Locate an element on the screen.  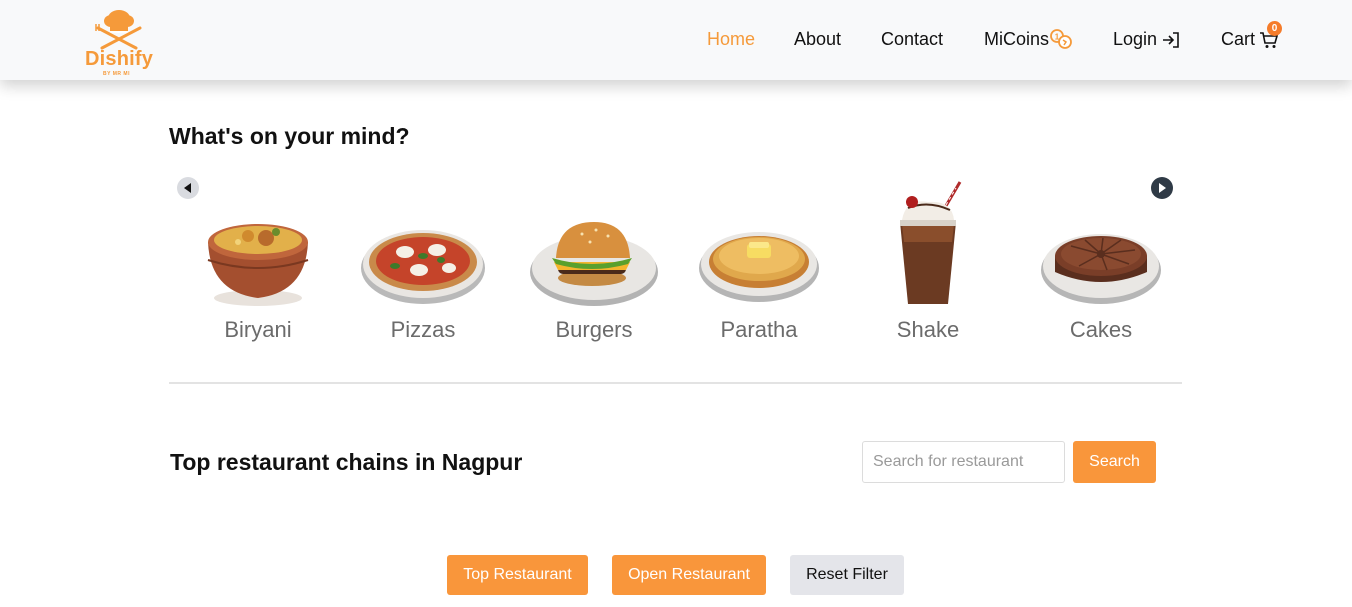
category-label: Pizzas is located at coordinates (423, 329).